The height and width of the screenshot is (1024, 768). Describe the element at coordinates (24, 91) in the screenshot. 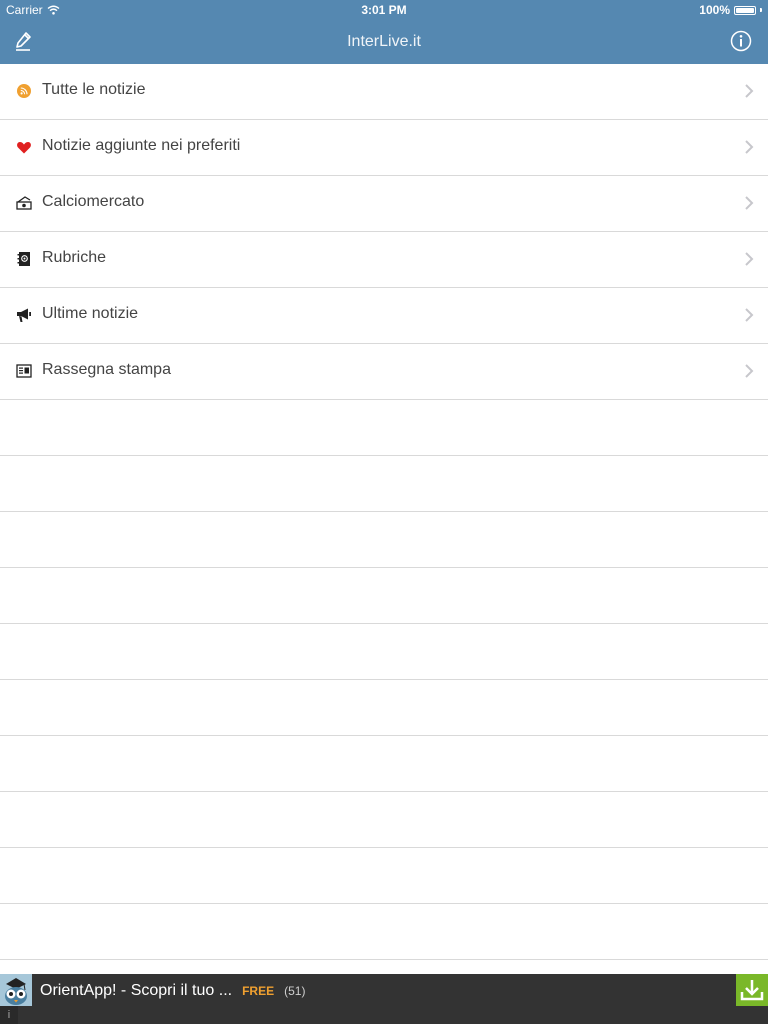

I see `rss-icon` at that location.